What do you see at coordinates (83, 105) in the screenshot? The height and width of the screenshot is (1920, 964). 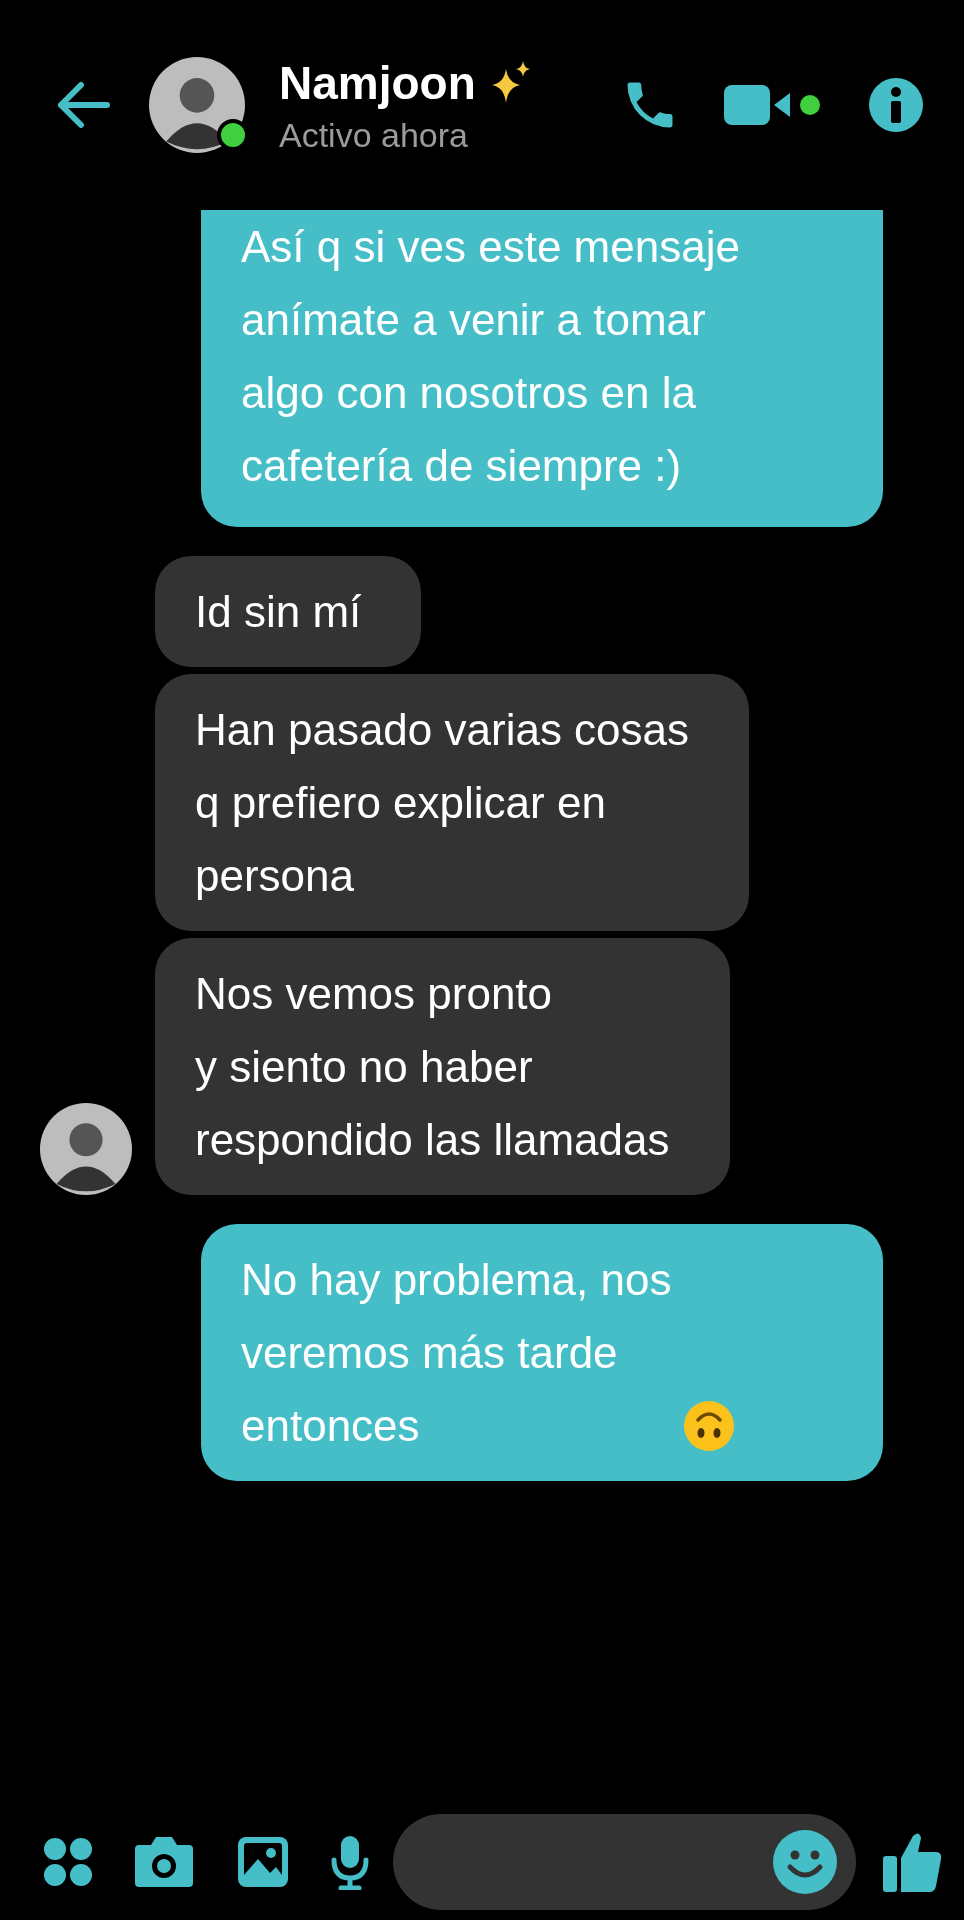 I see `back-arrow-icon` at bounding box center [83, 105].